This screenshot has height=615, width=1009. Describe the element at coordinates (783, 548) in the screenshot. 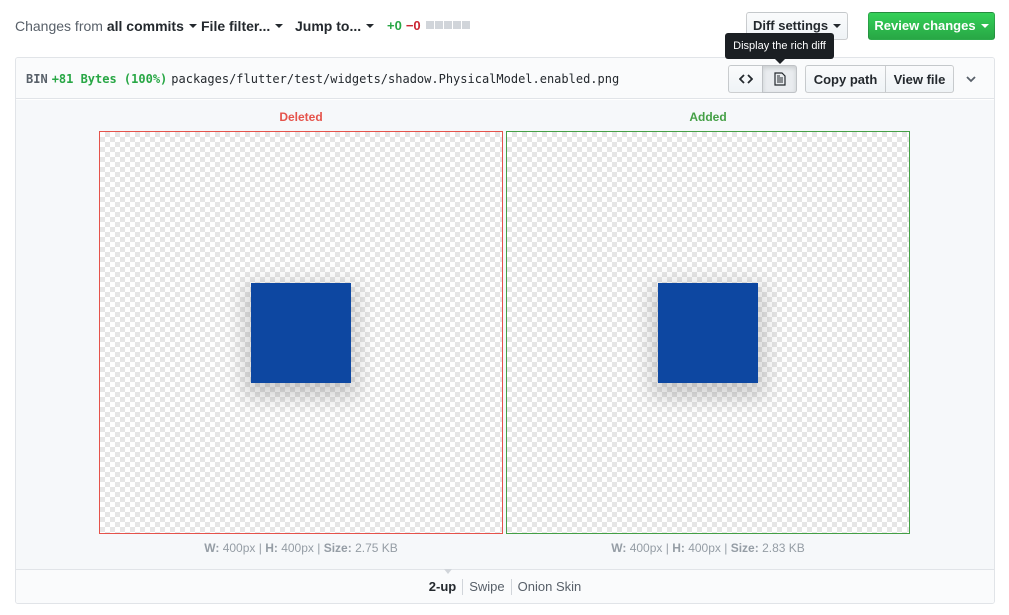

I see `size-value: 2.83 KB` at that location.